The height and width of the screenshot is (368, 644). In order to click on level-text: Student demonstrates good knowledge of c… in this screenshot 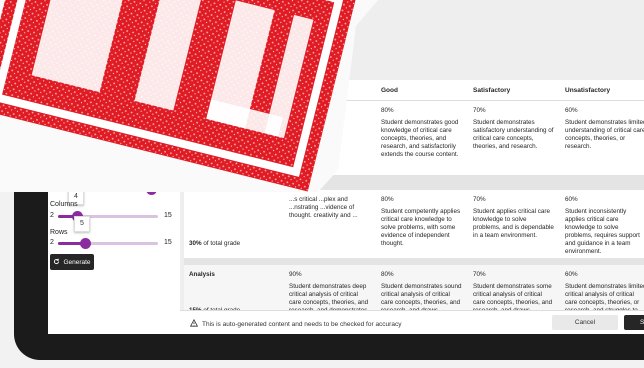, I will do `click(420, 139)`.